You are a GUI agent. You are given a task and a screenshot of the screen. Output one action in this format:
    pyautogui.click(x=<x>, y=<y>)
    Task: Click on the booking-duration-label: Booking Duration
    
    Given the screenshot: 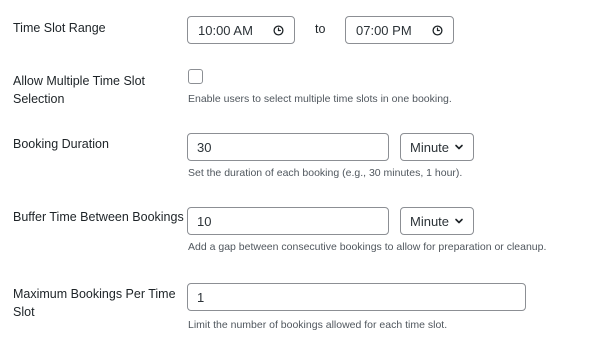 What is the action you would take?
    pyautogui.click(x=61, y=144)
    